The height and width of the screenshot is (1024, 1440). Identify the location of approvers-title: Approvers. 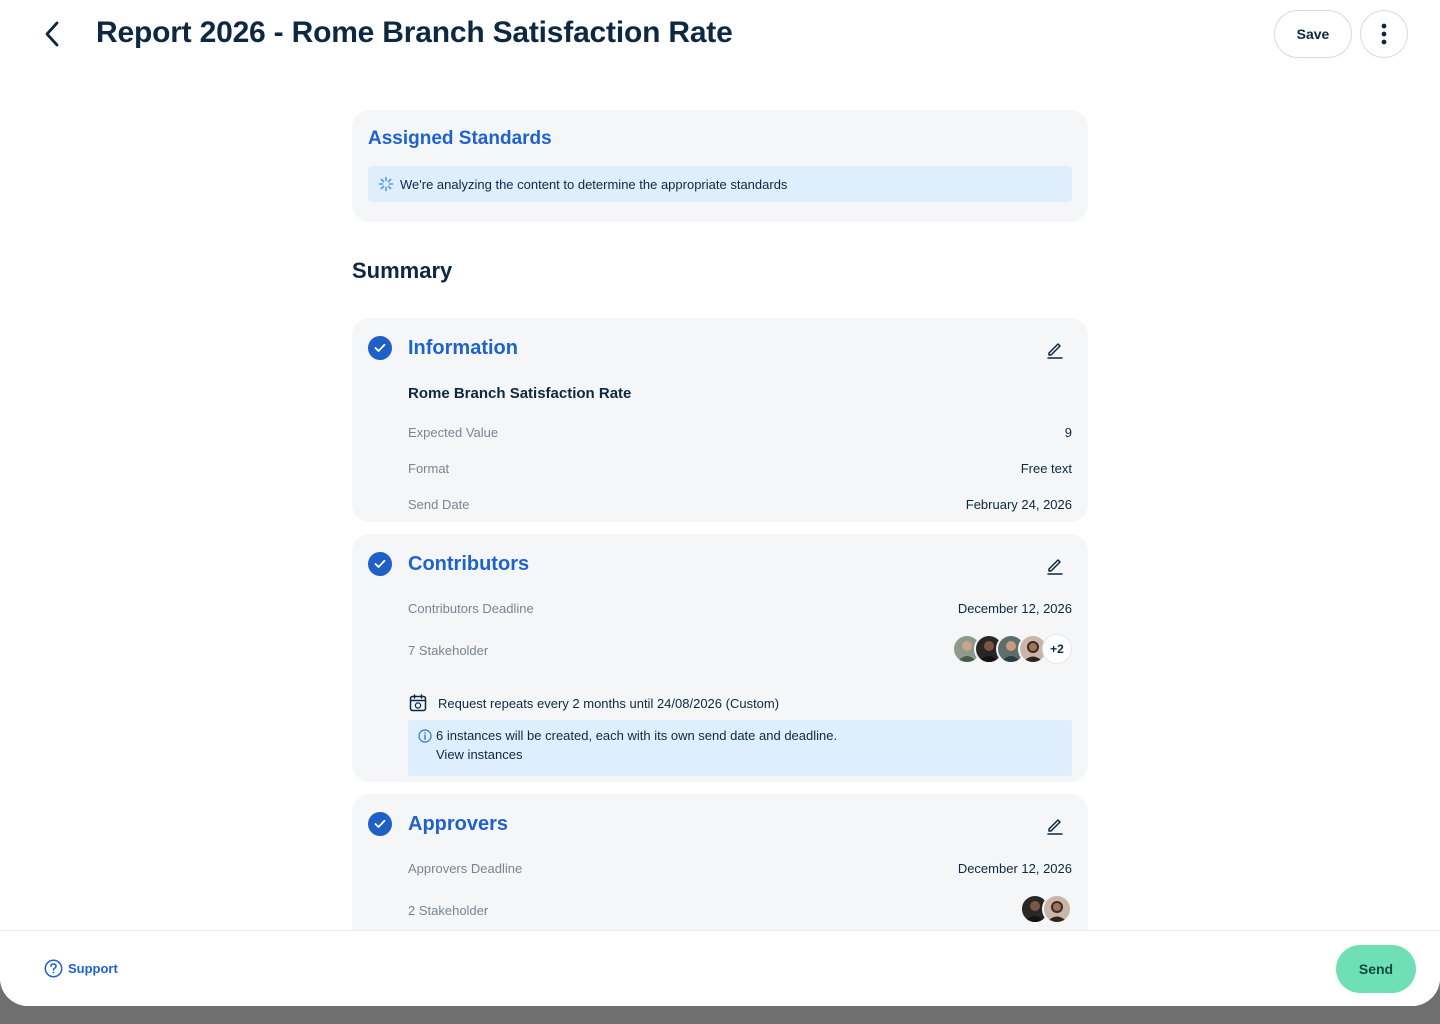
(458, 824).